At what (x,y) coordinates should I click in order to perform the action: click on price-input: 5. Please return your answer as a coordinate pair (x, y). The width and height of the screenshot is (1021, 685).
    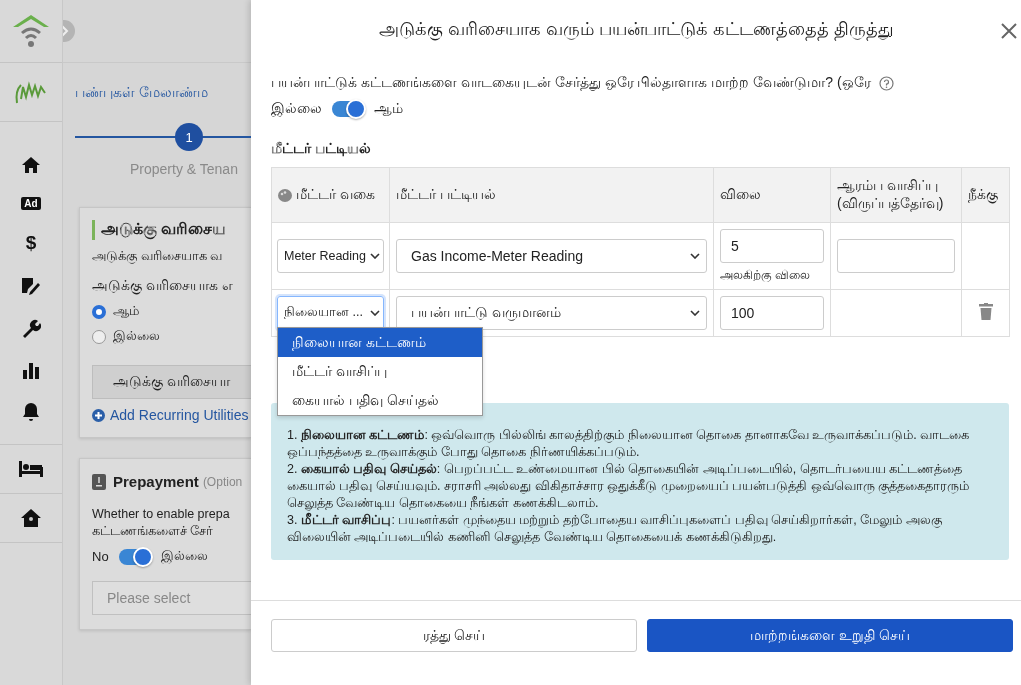
    Looking at the image, I should click on (772, 246).